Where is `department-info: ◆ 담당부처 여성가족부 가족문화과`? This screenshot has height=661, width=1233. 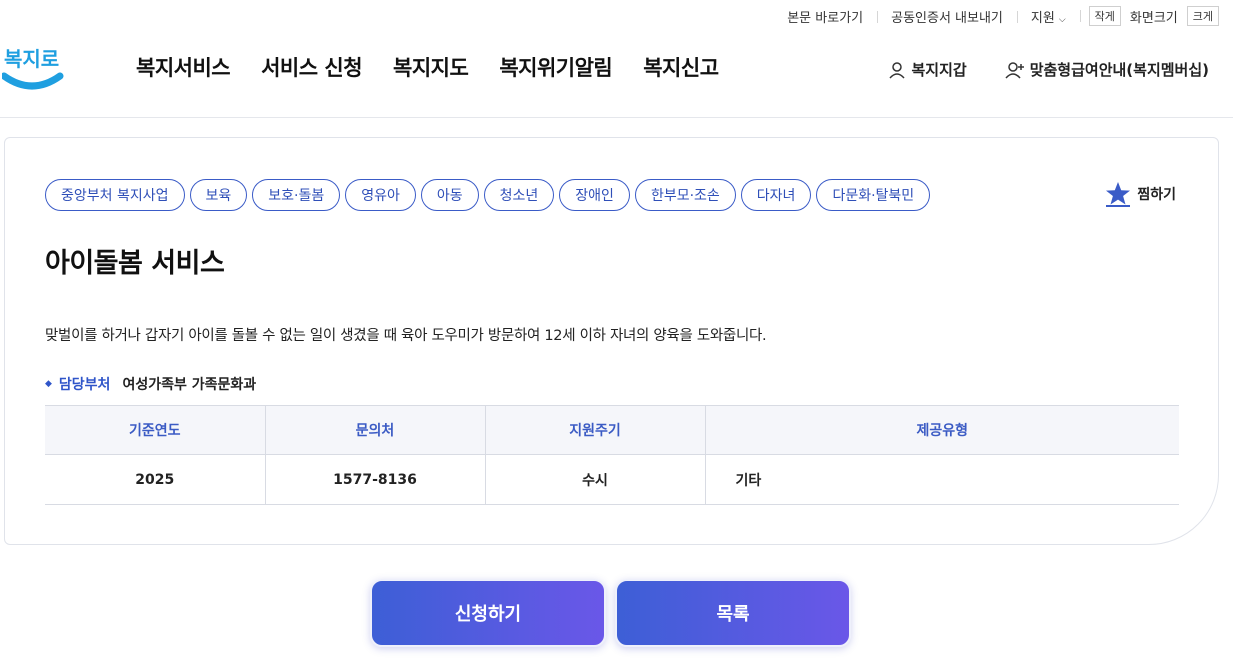
department-info: ◆ 담당부처 여성가족부 가족문화과 is located at coordinates (150, 384).